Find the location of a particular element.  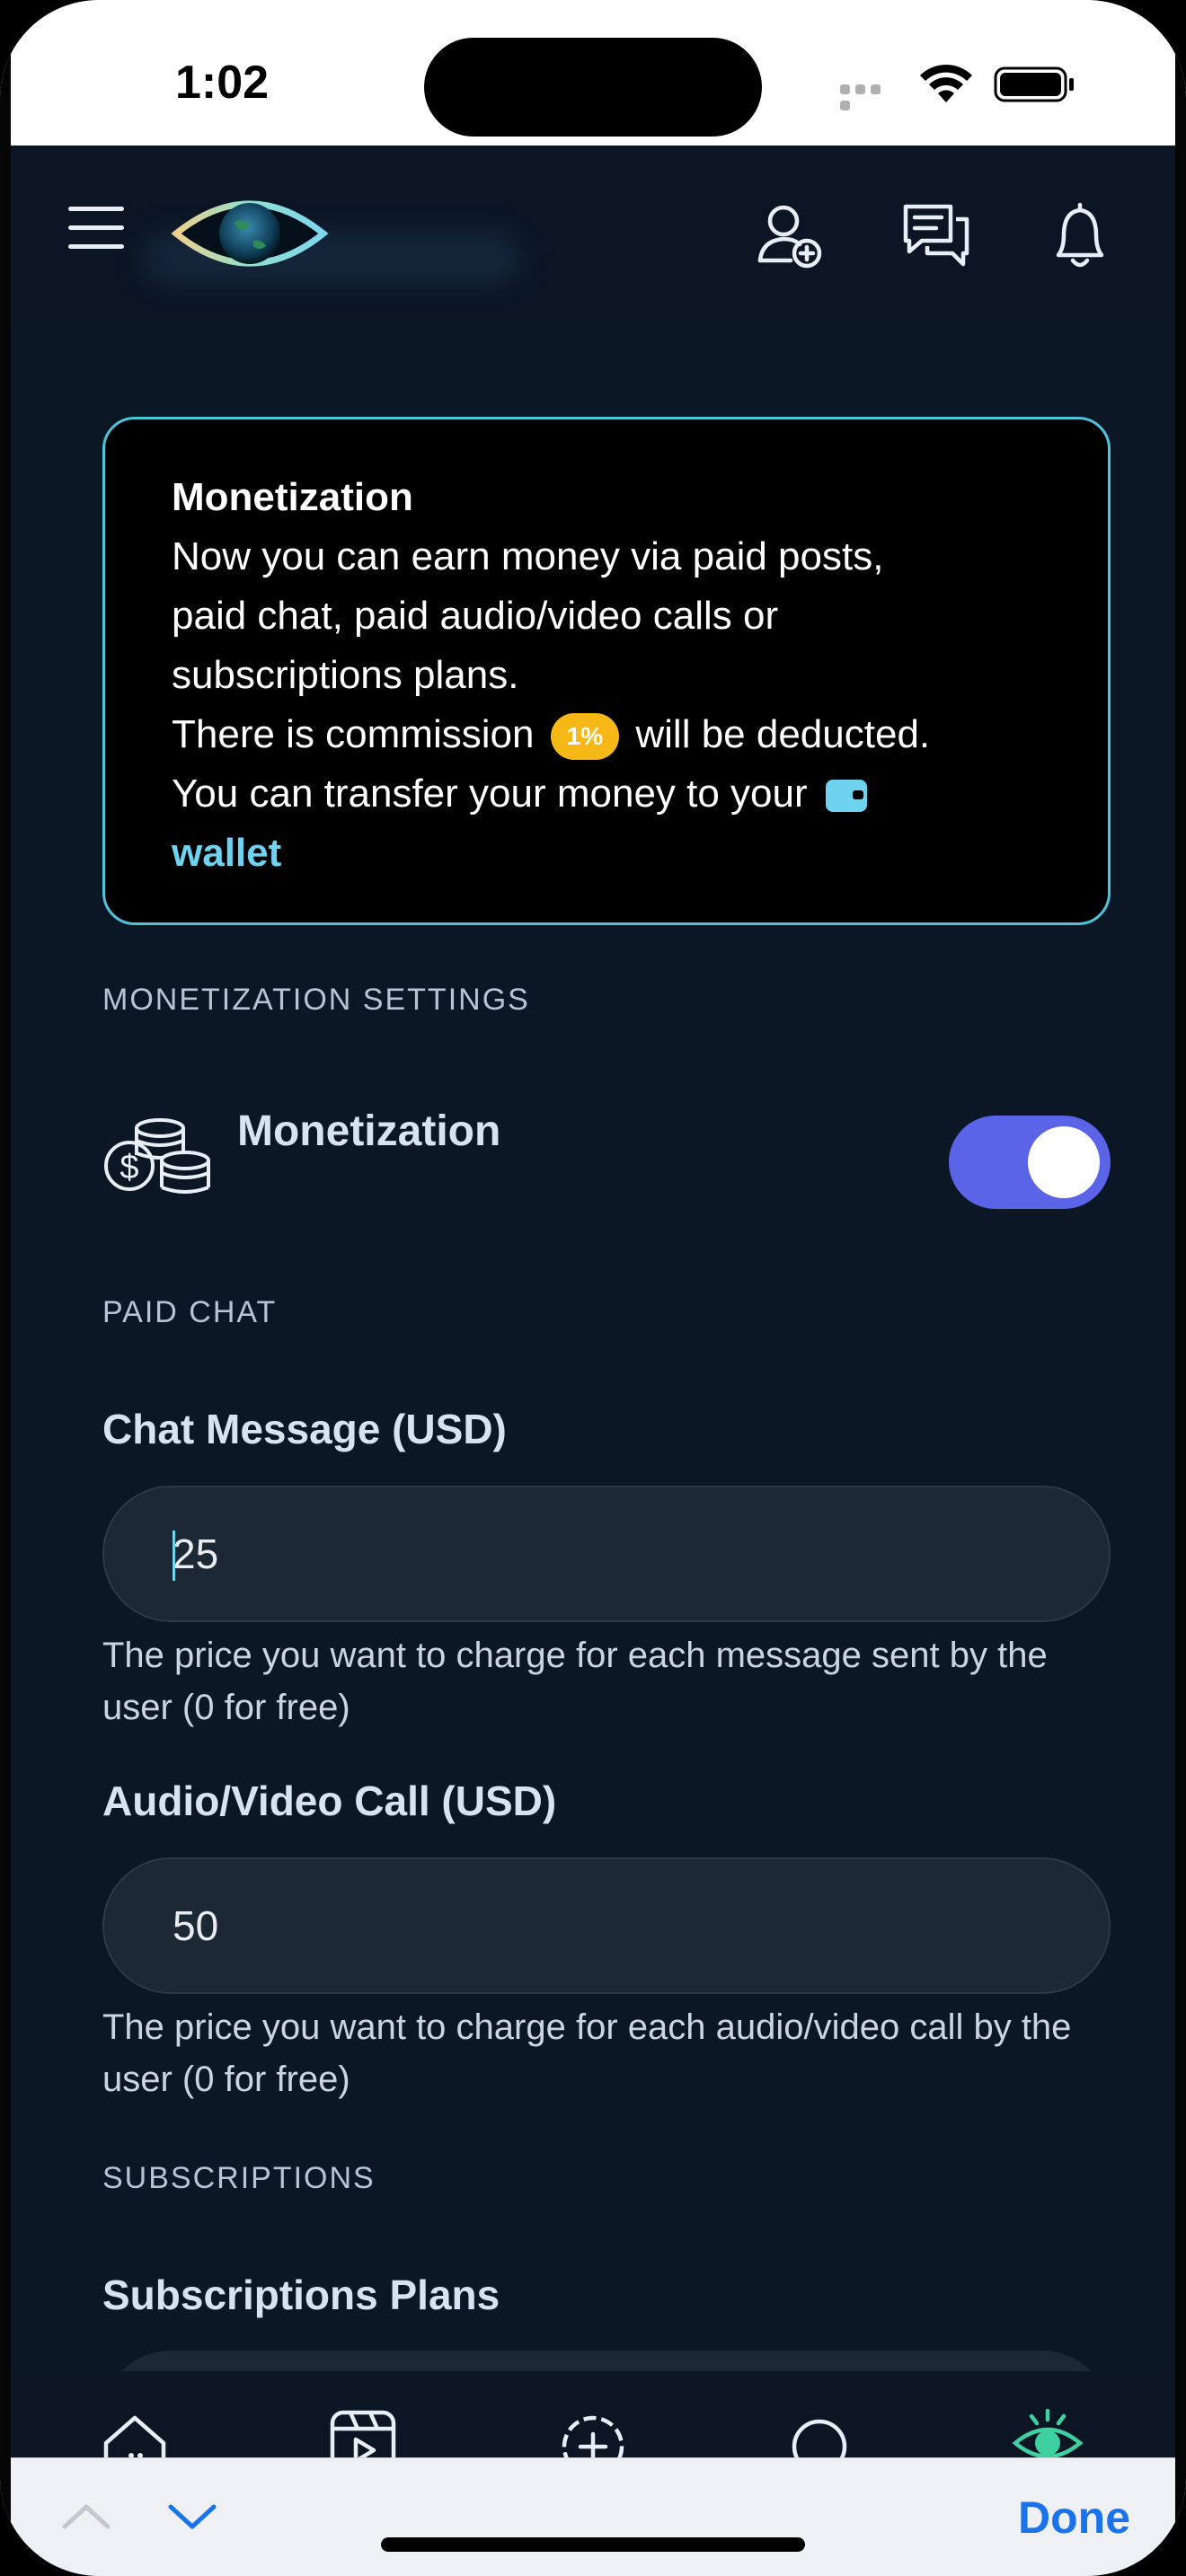

chat-message-value: 25 is located at coordinates (196, 1554).